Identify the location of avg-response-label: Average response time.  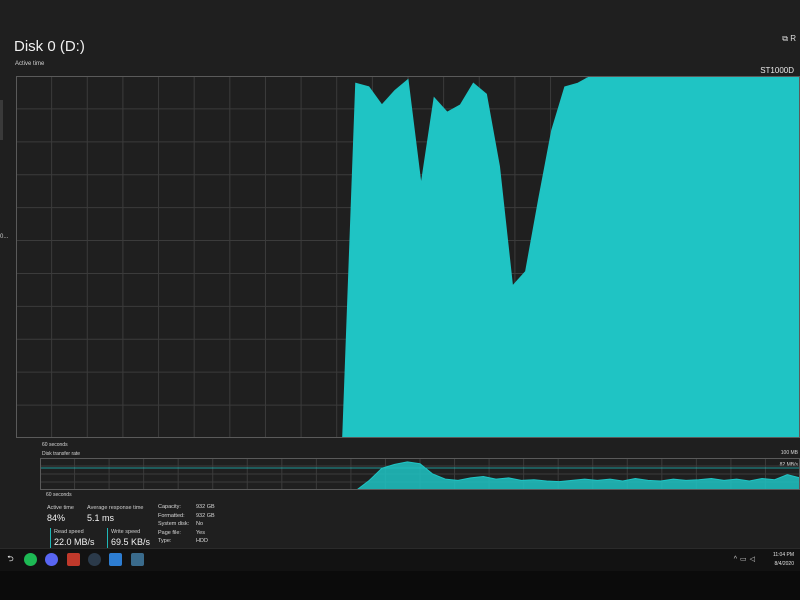
(115, 508).